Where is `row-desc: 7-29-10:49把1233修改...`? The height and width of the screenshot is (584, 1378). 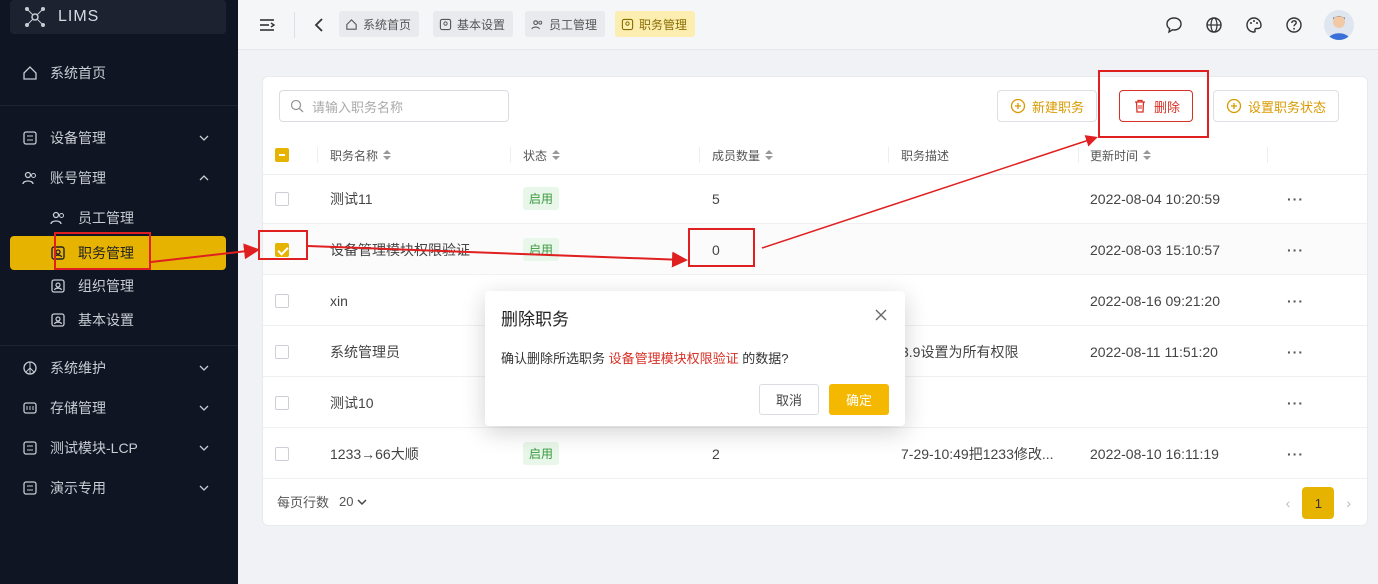
row-desc: 7-29-10:49把1233修改... is located at coordinates (977, 453).